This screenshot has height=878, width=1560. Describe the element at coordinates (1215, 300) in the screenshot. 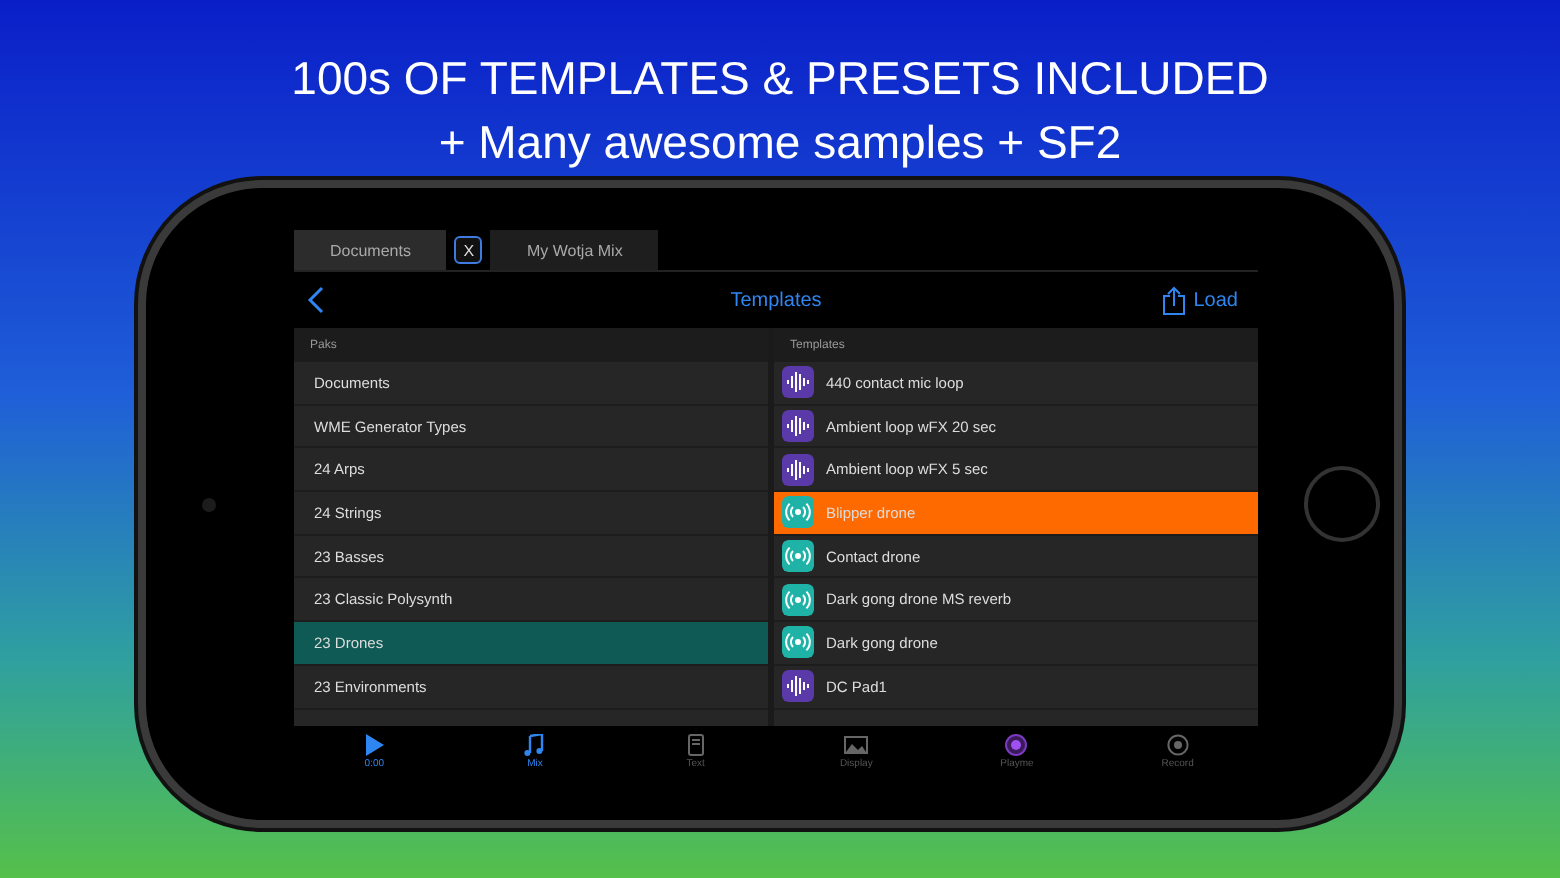

I see `load-button: Load` at that location.